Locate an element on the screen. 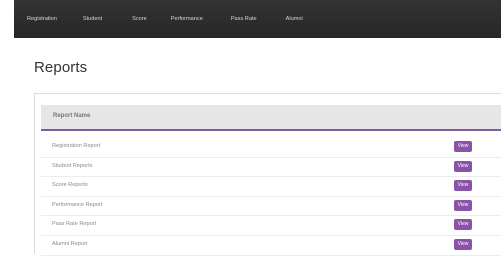 Image resolution: width=501 pixels, height=256 pixels. report-name: Student Reports is located at coordinates (72, 165).